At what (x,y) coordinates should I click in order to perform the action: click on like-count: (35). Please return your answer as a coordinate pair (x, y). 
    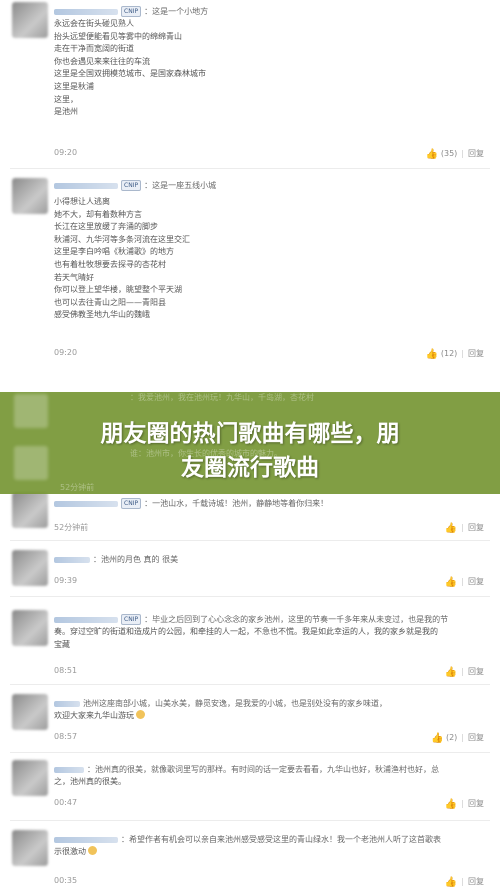
    Looking at the image, I should click on (449, 153).